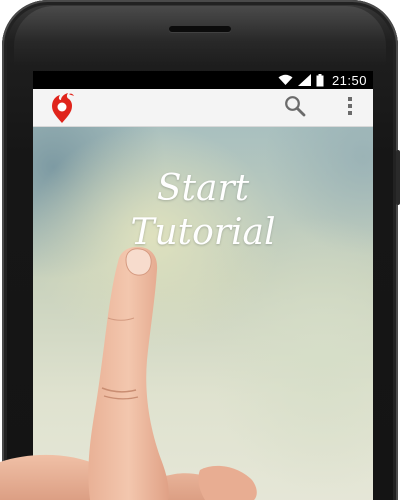 The height and width of the screenshot is (500, 400). Describe the element at coordinates (203, 108) in the screenshot. I see `action-bar` at that location.